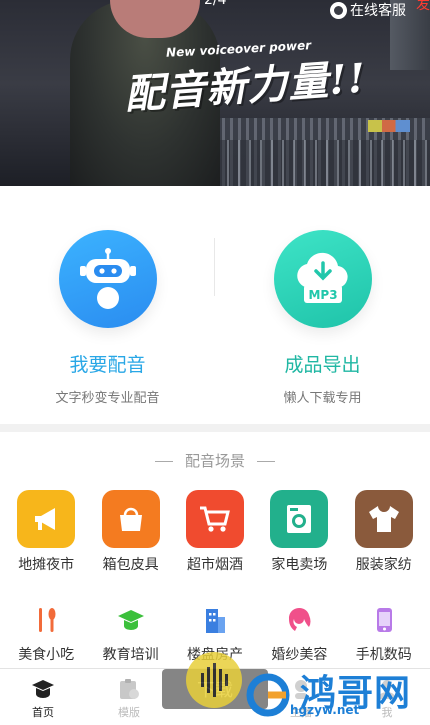  What do you see at coordinates (214, 267) in the screenshot?
I see `feature-divider` at bounding box center [214, 267].